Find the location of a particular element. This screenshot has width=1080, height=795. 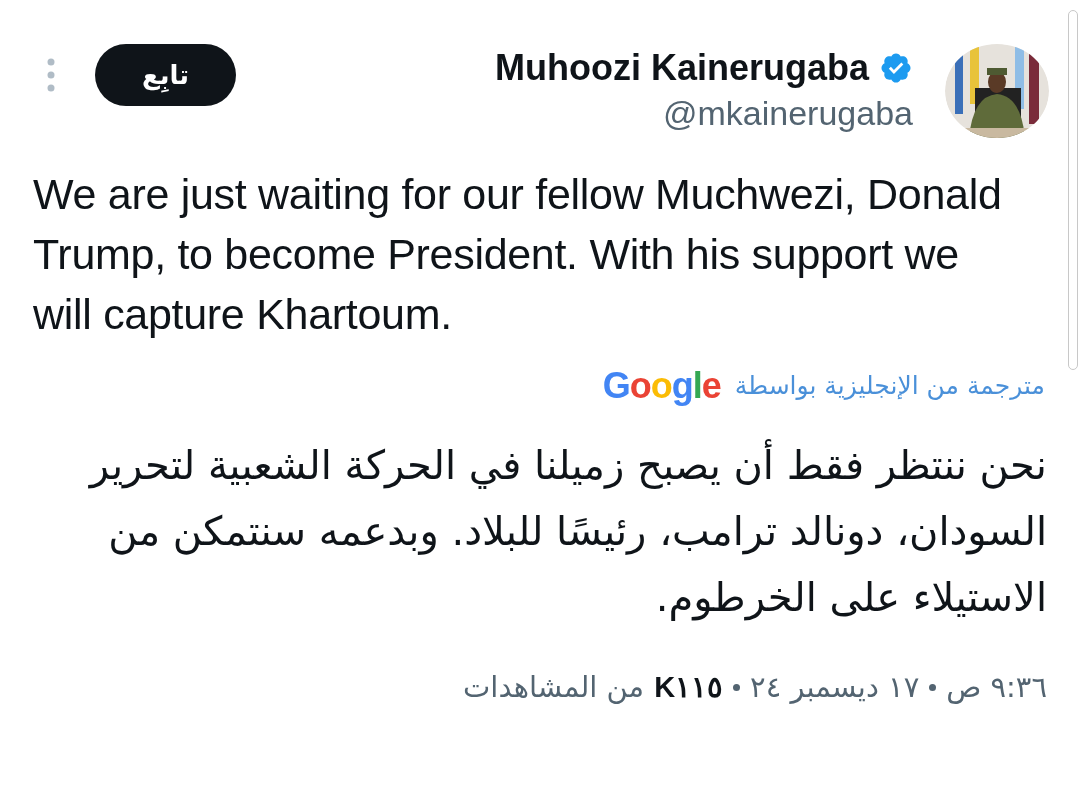

more-options-icon is located at coordinates (51, 75).